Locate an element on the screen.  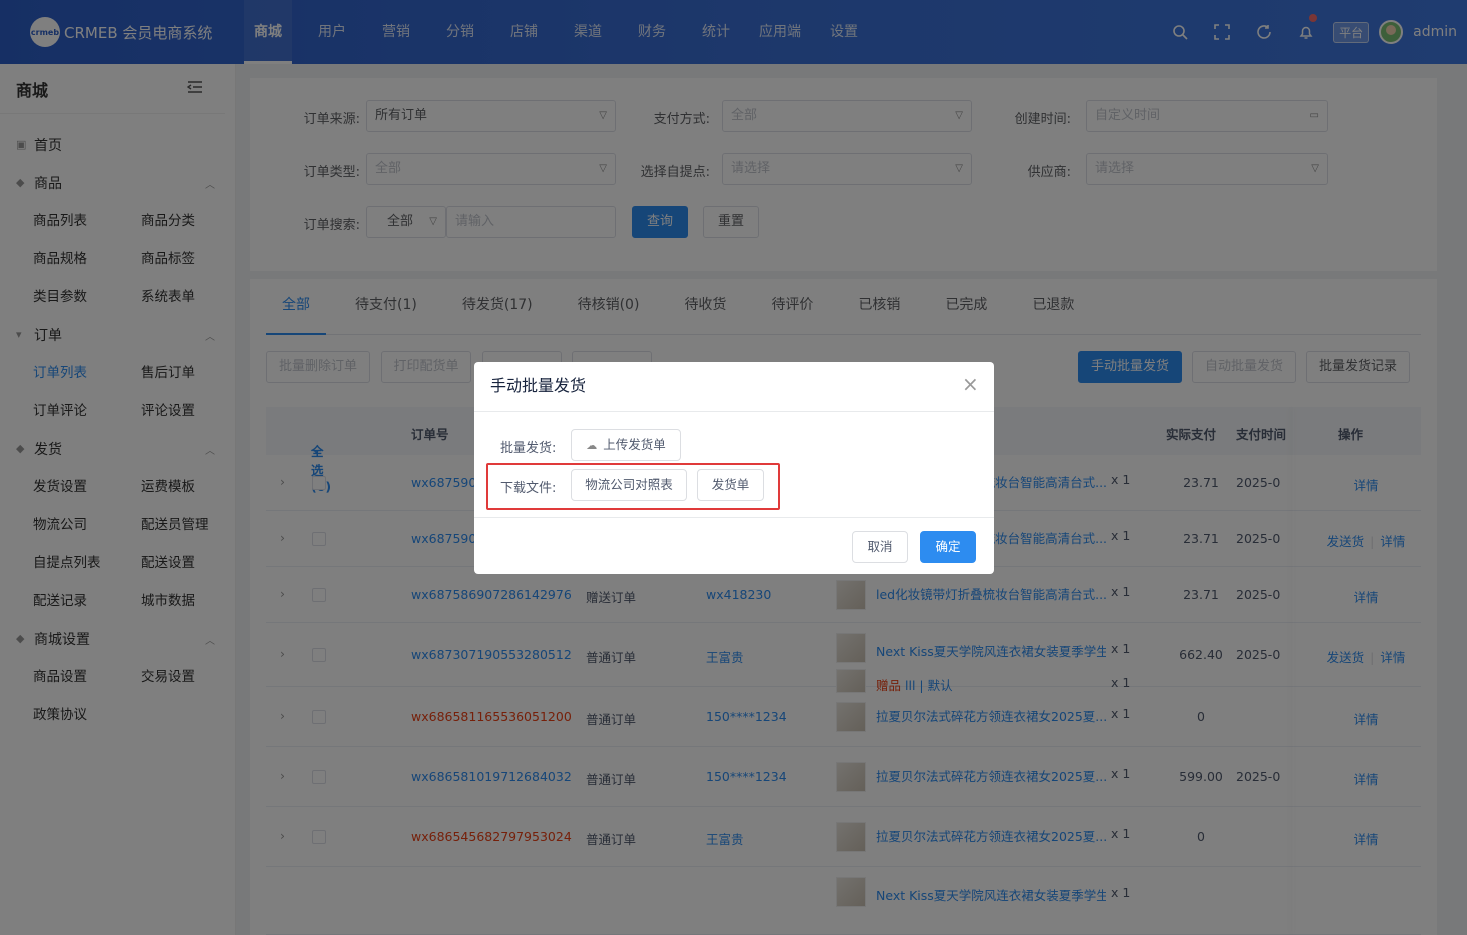
dialog-footer: 取消 确定 is located at coordinates (734, 545).